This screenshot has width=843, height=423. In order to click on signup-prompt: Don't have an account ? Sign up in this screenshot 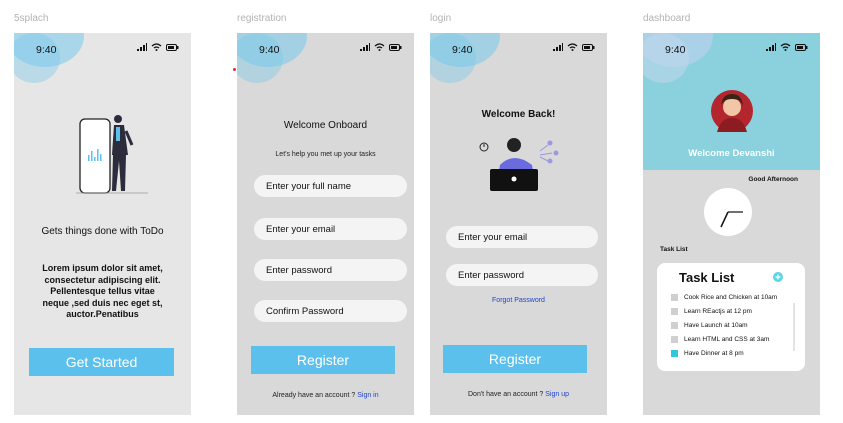, I will do `click(518, 394)`.